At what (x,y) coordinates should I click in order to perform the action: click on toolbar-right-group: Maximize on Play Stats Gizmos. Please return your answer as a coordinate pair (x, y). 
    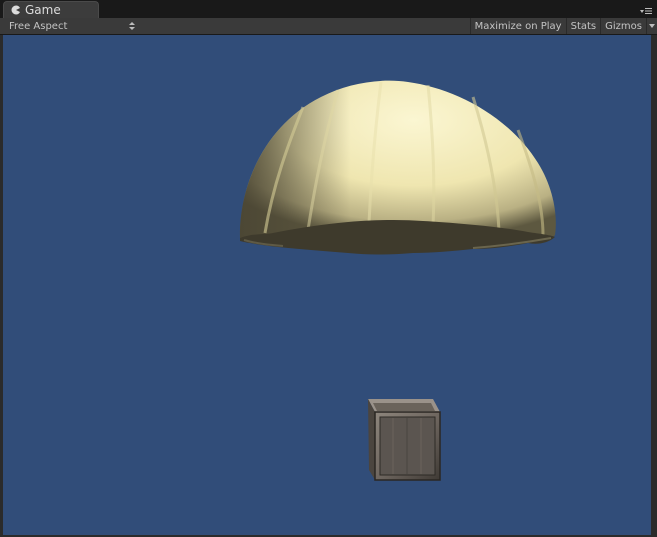
    Looking at the image, I should click on (563, 26).